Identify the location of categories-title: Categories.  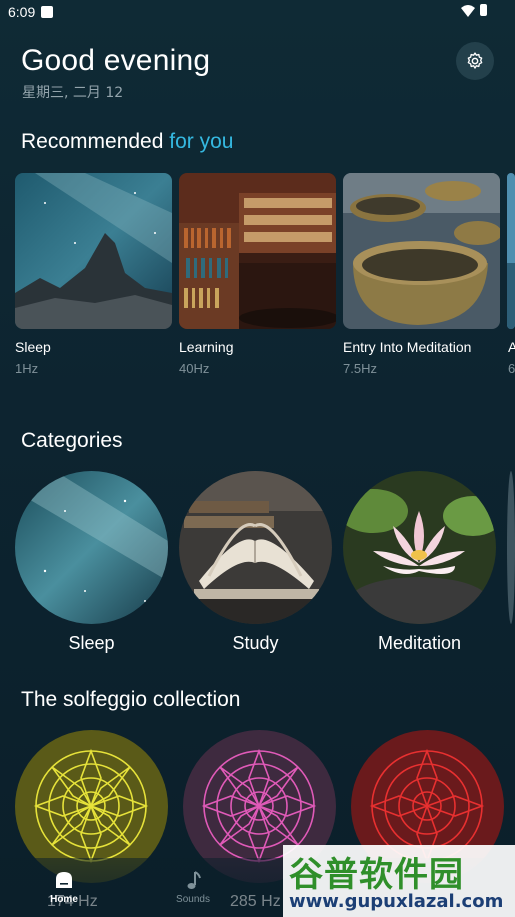
(72, 440).